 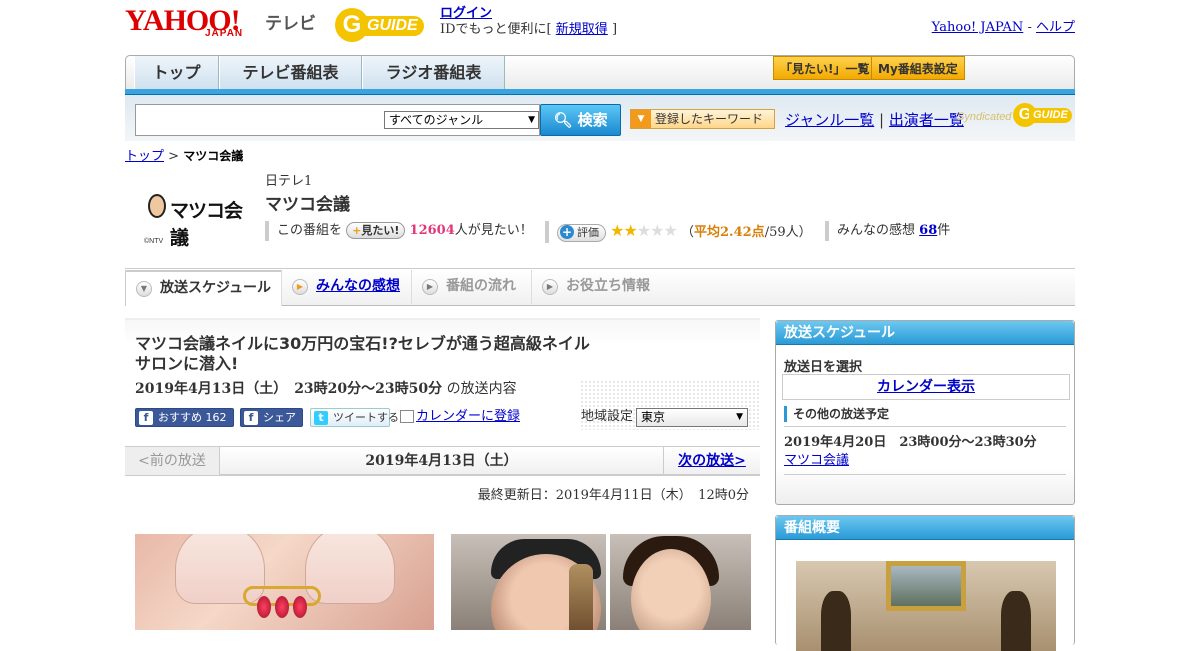 I want to click on gguide-logo: G GUIDE, so click(x=383, y=25).